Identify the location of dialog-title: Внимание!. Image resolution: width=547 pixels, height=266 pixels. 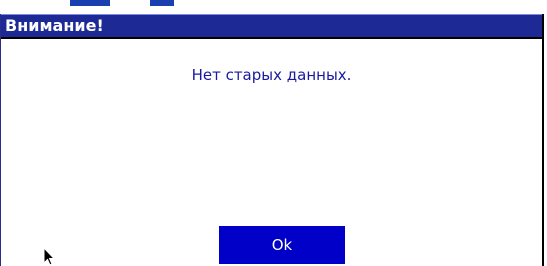
(54, 25).